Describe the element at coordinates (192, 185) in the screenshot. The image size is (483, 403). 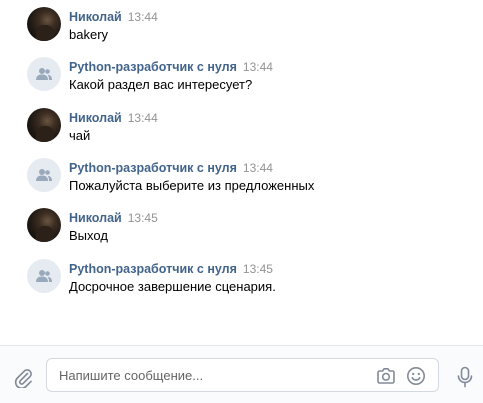
I see `message-text: Пожалуйста выберите из предложенных` at that location.